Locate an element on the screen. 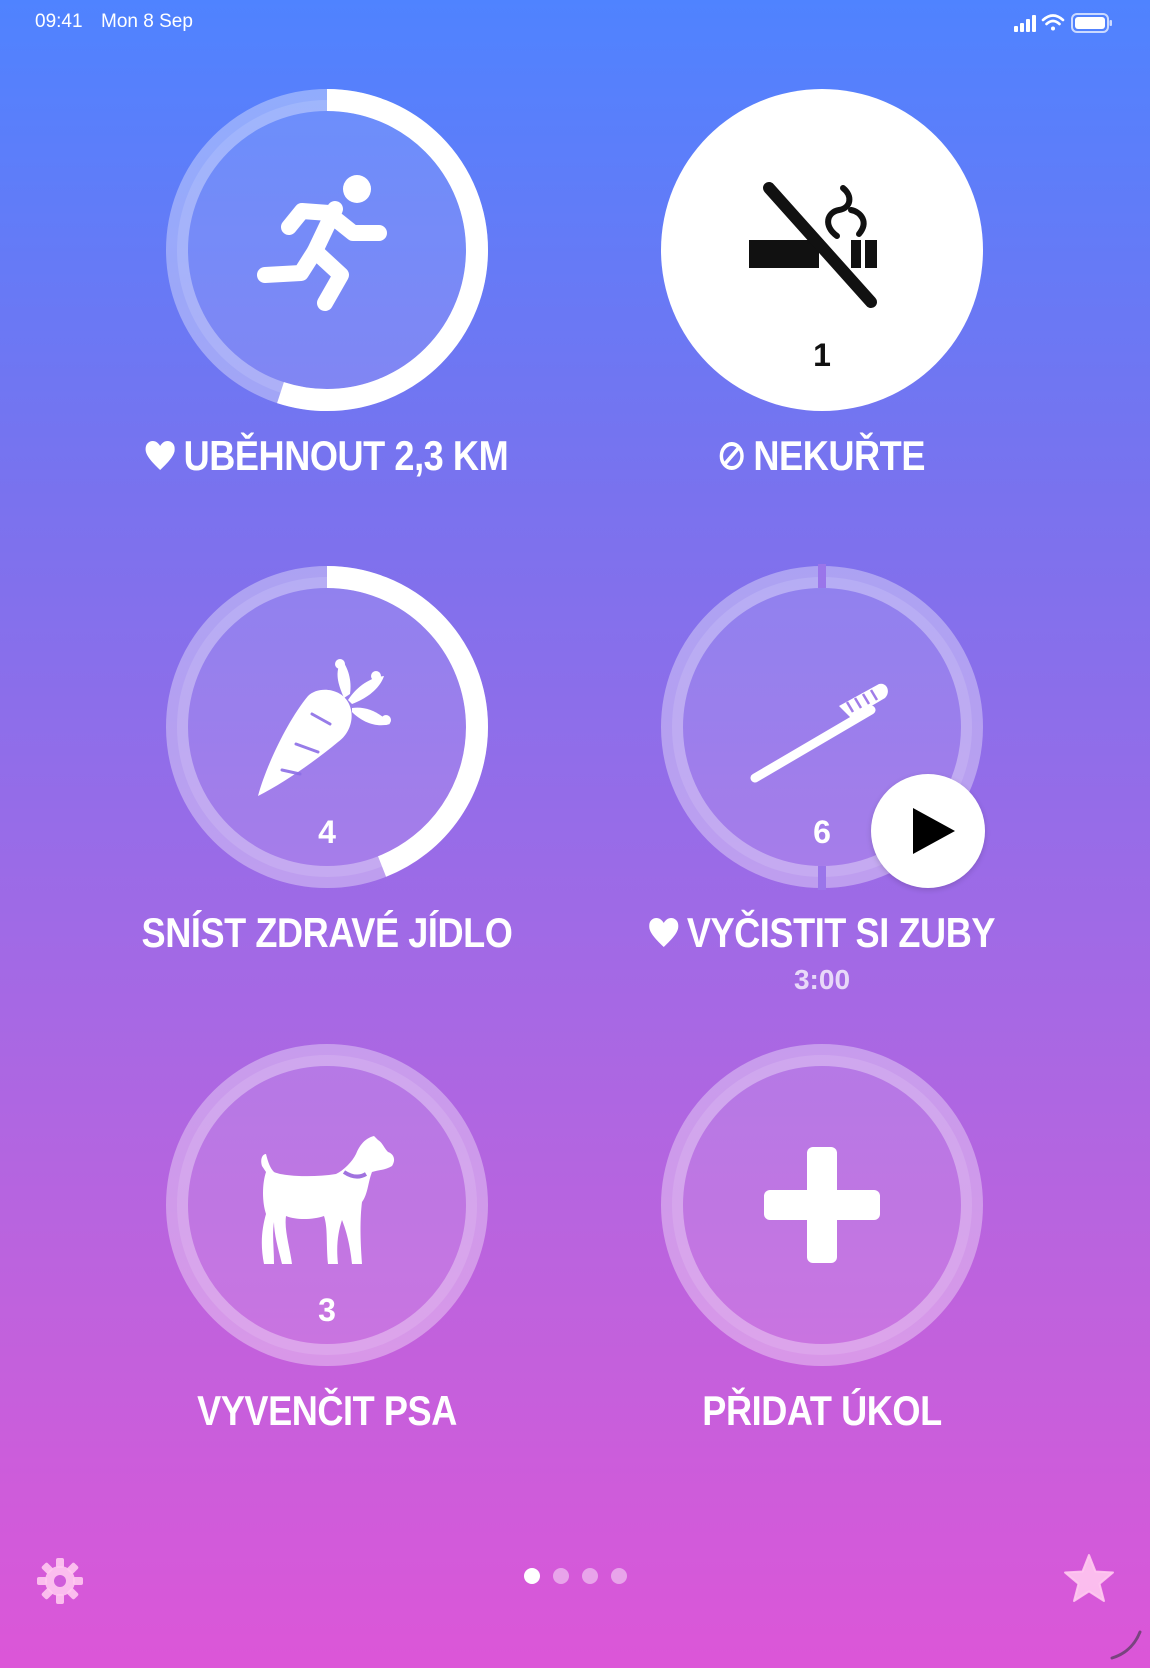 Image resolution: width=1150 pixels, height=1668 pixels. toothbrush-icon is located at coordinates (819, 733).